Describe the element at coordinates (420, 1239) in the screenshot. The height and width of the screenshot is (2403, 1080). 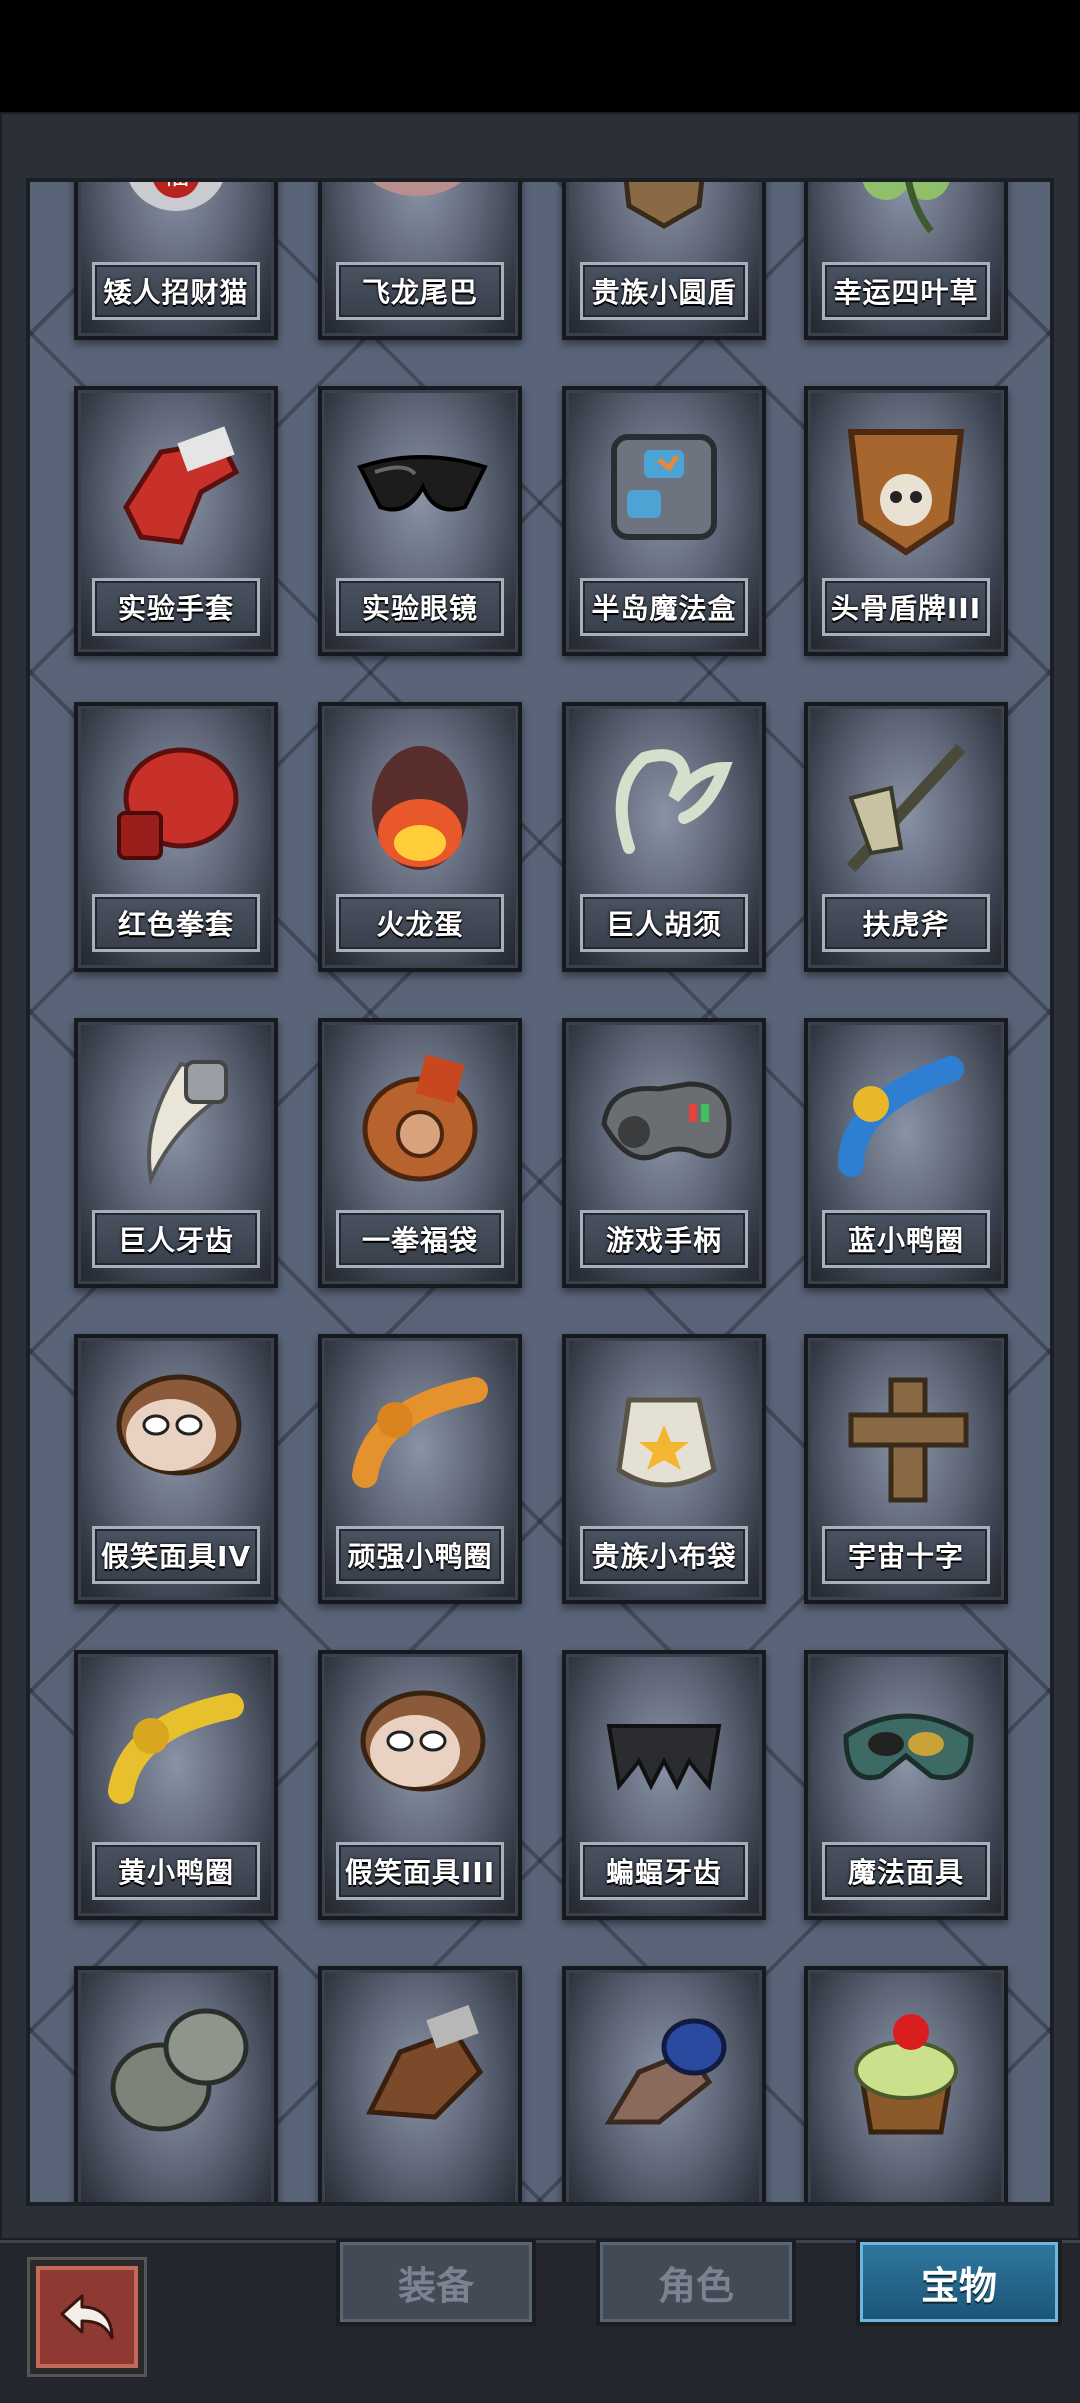
I see `treasure-label: 一拳福袋` at that location.